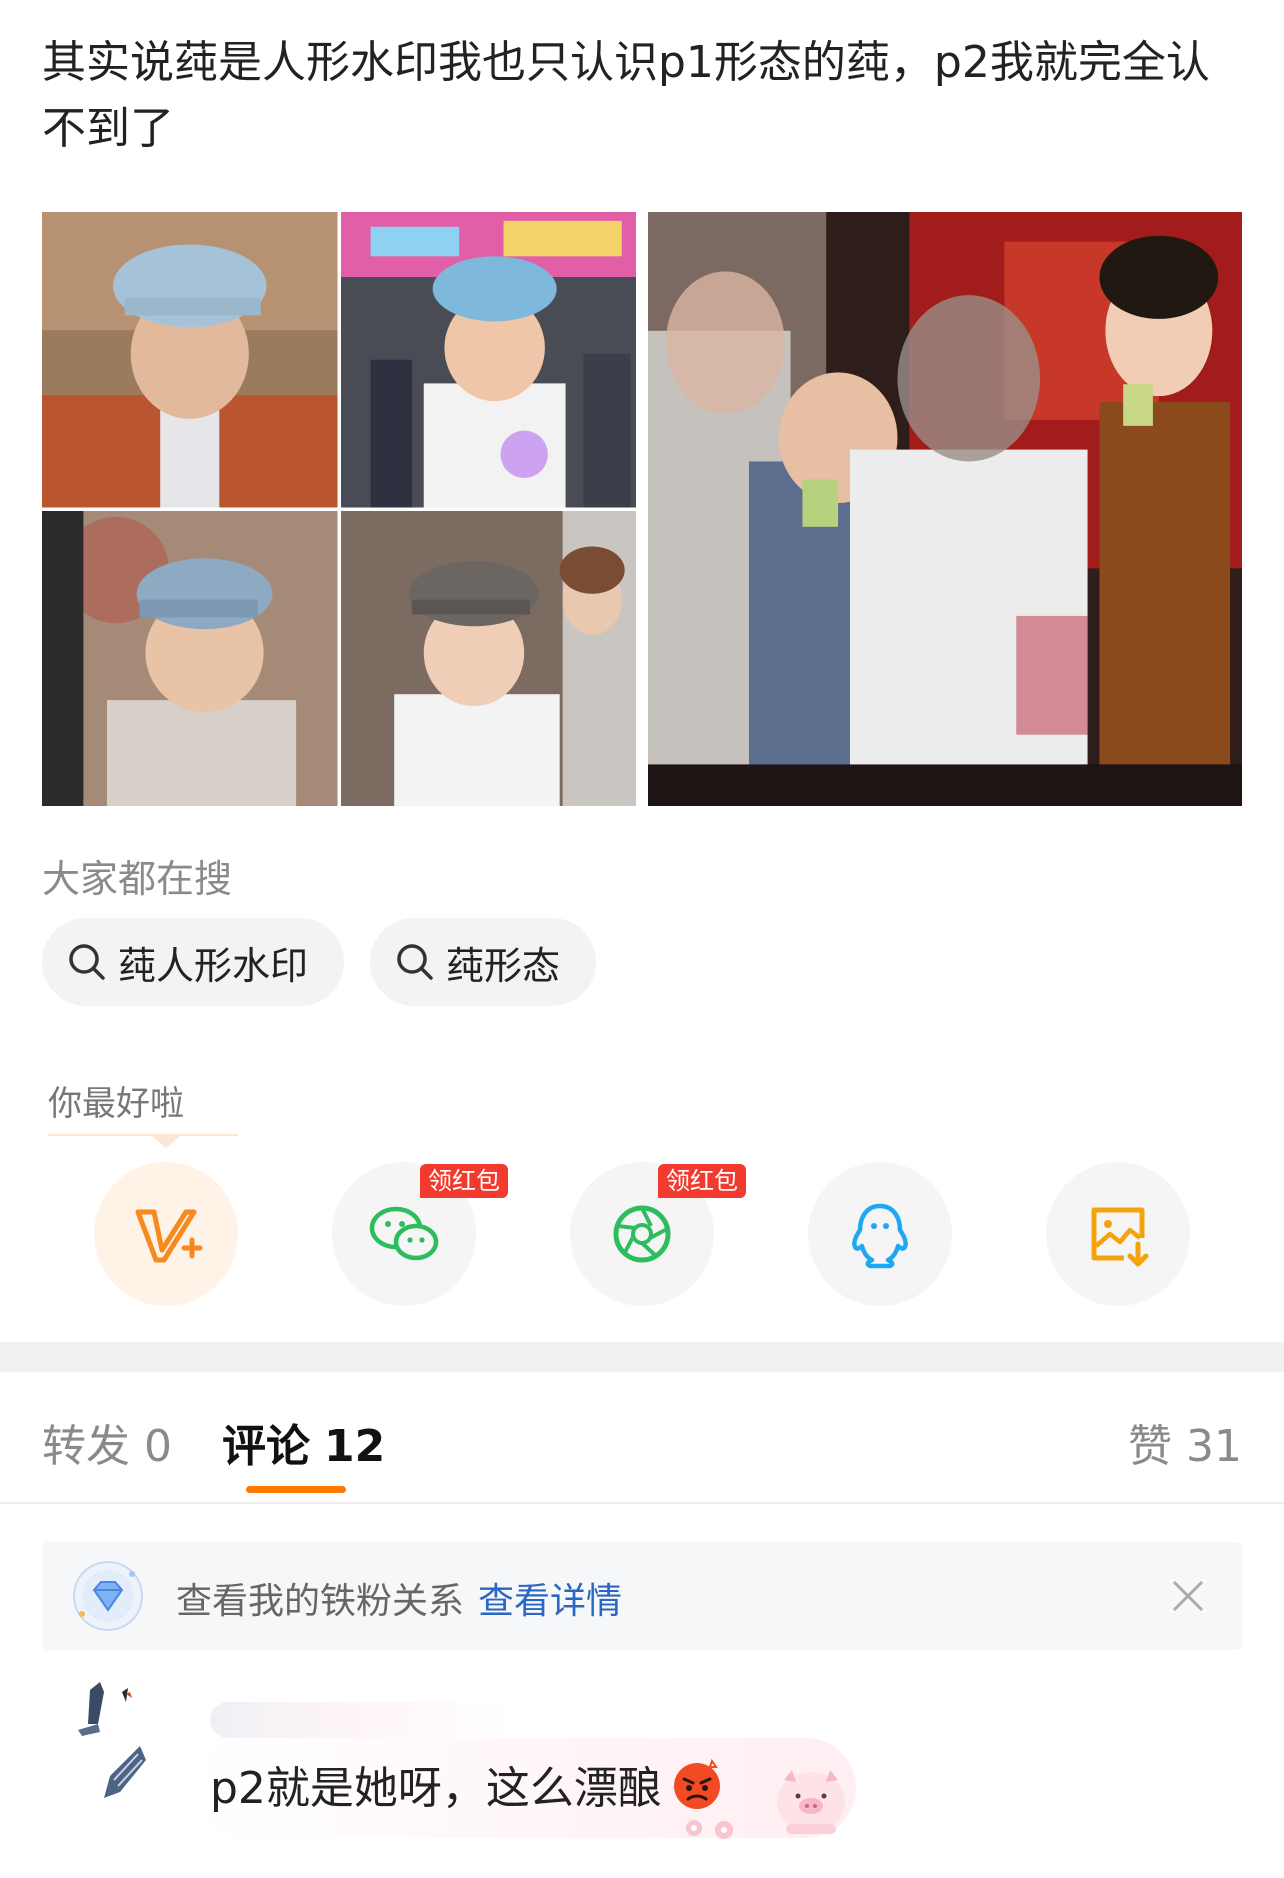  Describe the element at coordinates (158, 1446) in the screenshot. I see `tab-repost-count: 0` at that location.